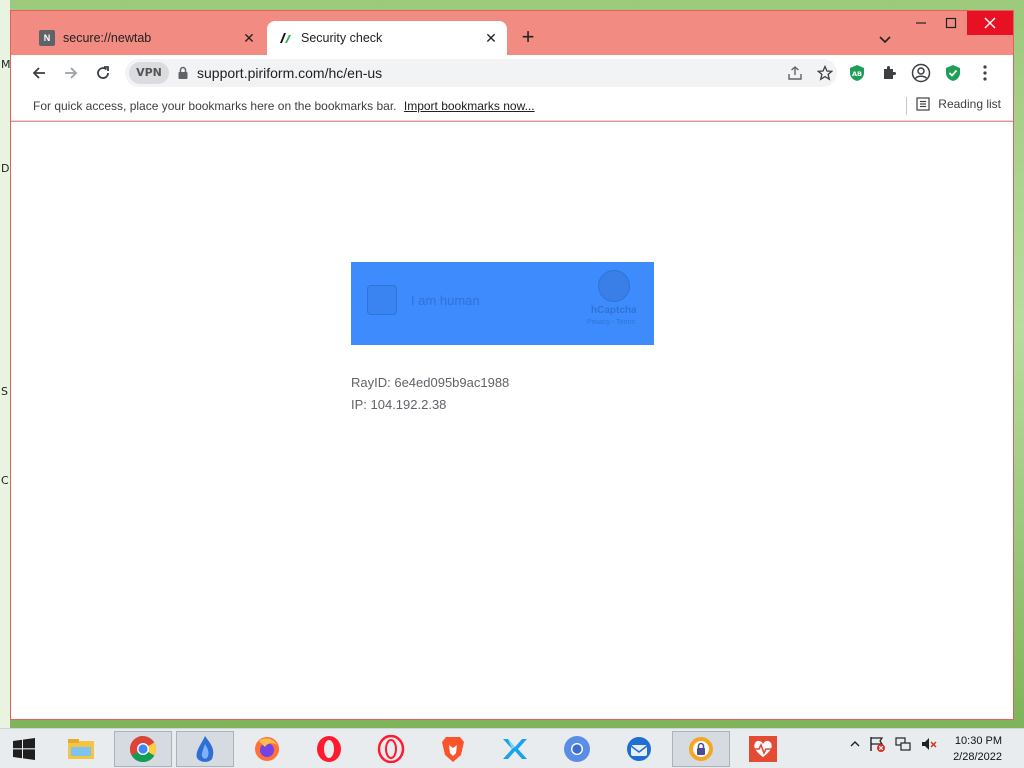  Describe the element at coordinates (453, 749) in the screenshot. I see `brave-taskbar-icon` at that location.